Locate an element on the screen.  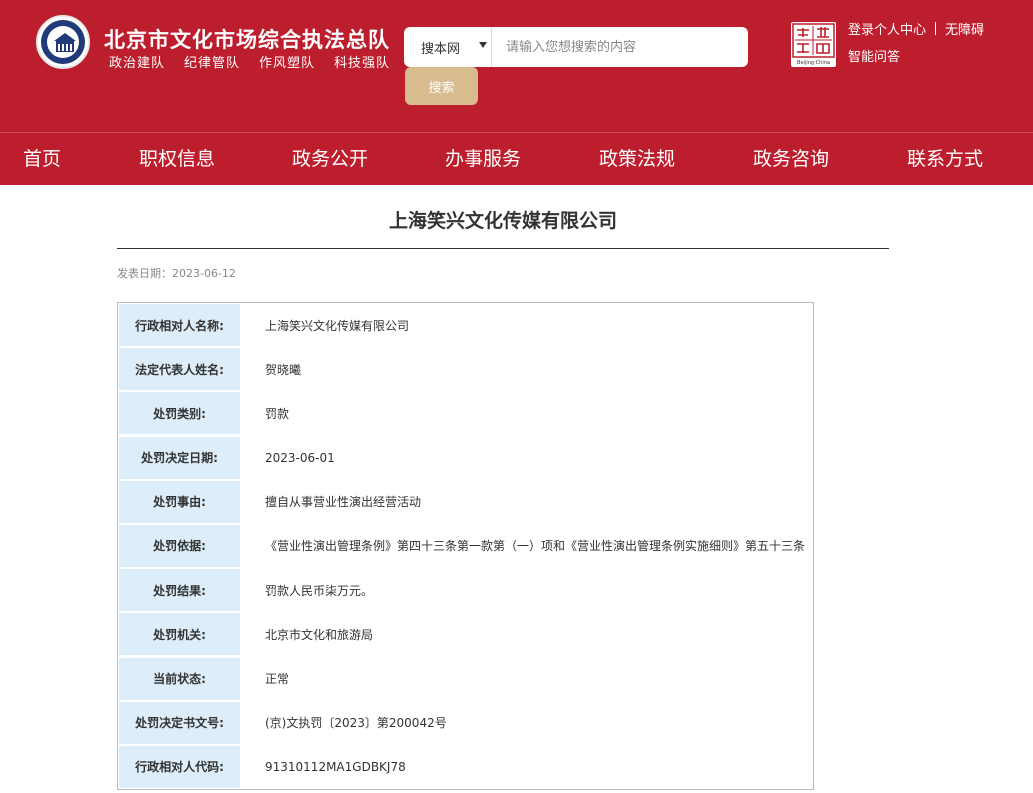
slogan: 政治建队 is located at coordinates (137, 61).